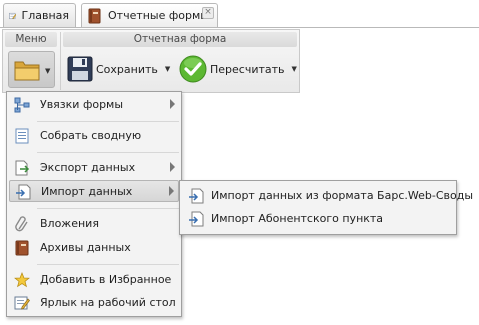 The height and width of the screenshot is (325, 479). What do you see at coordinates (108, 302) in the screenshot?
I see `menu-item-label: Ярлык на рабочий стол` at bounding box center [108, 302].